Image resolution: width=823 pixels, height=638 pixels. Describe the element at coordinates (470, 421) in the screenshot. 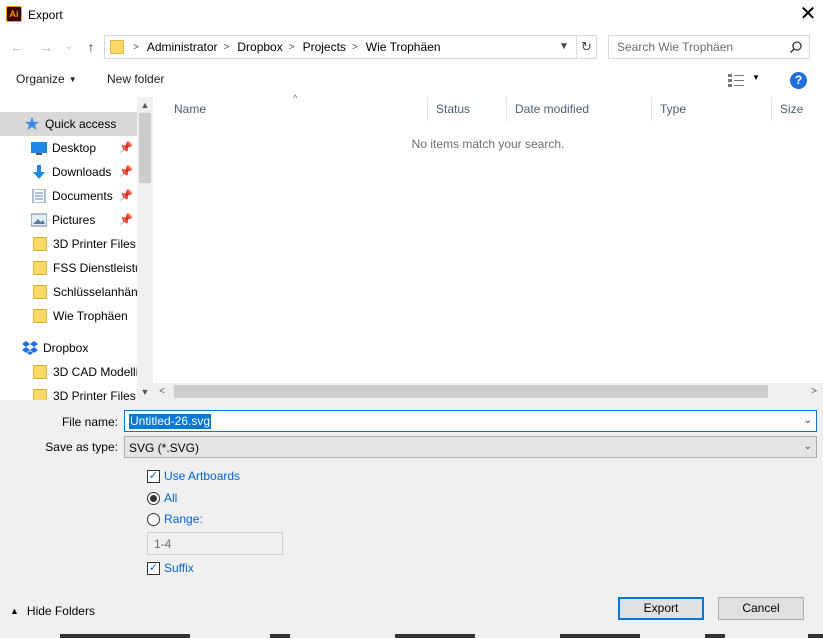

I see `filename-field: Untitled-26.svg ⌄` at that location.